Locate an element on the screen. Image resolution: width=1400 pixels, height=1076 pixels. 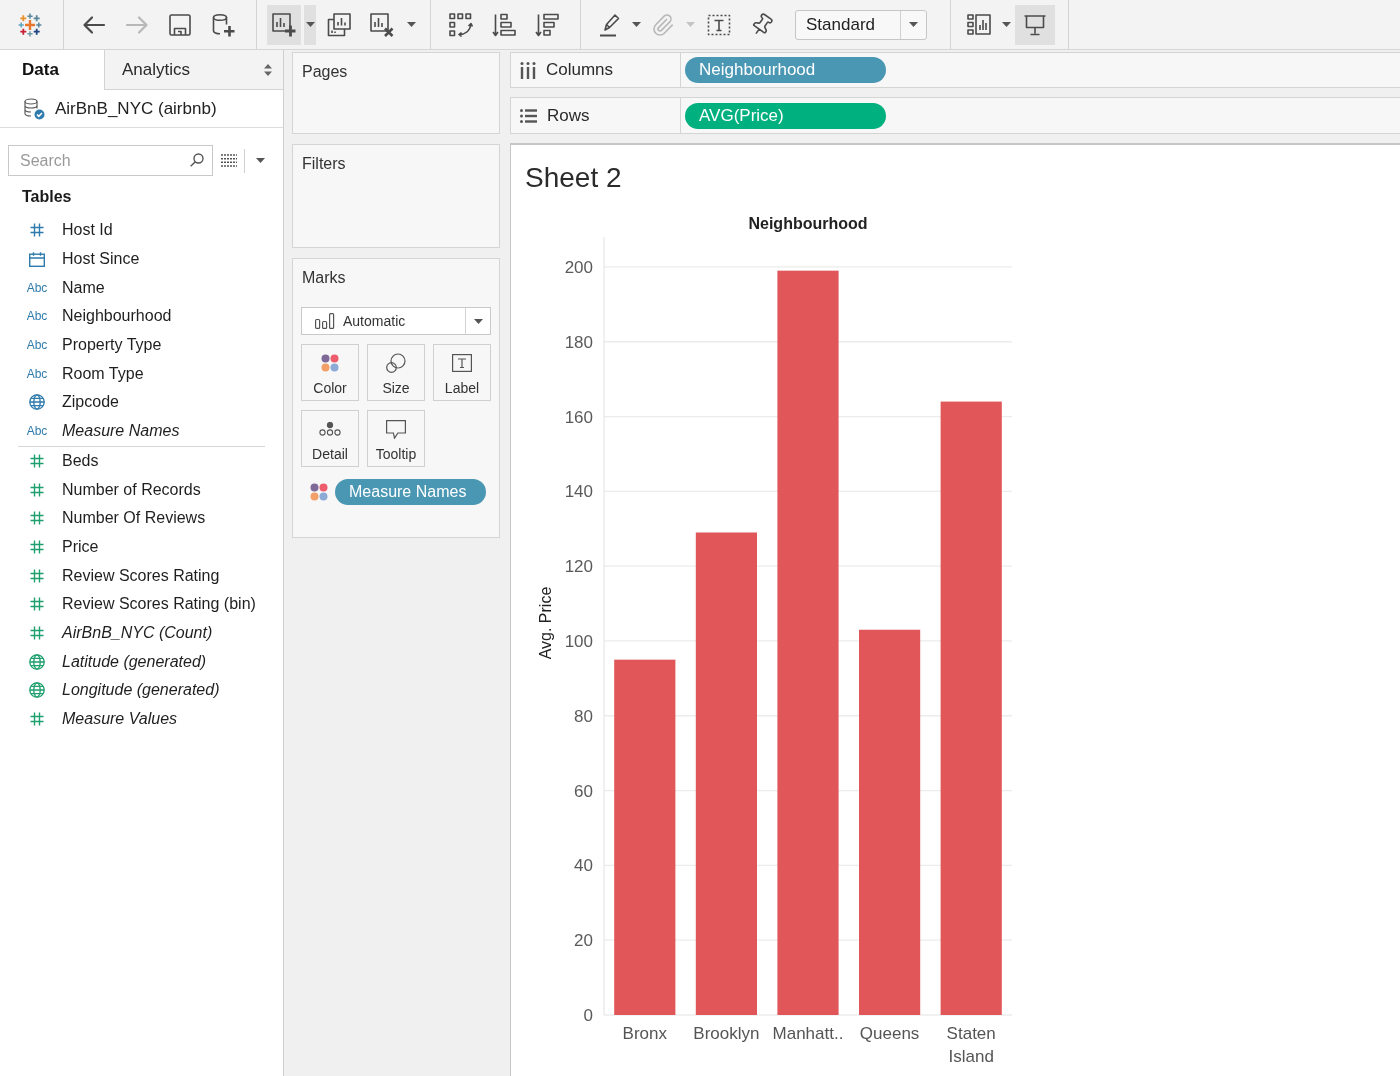
size-button: Size is located at coordinates (396, 372).